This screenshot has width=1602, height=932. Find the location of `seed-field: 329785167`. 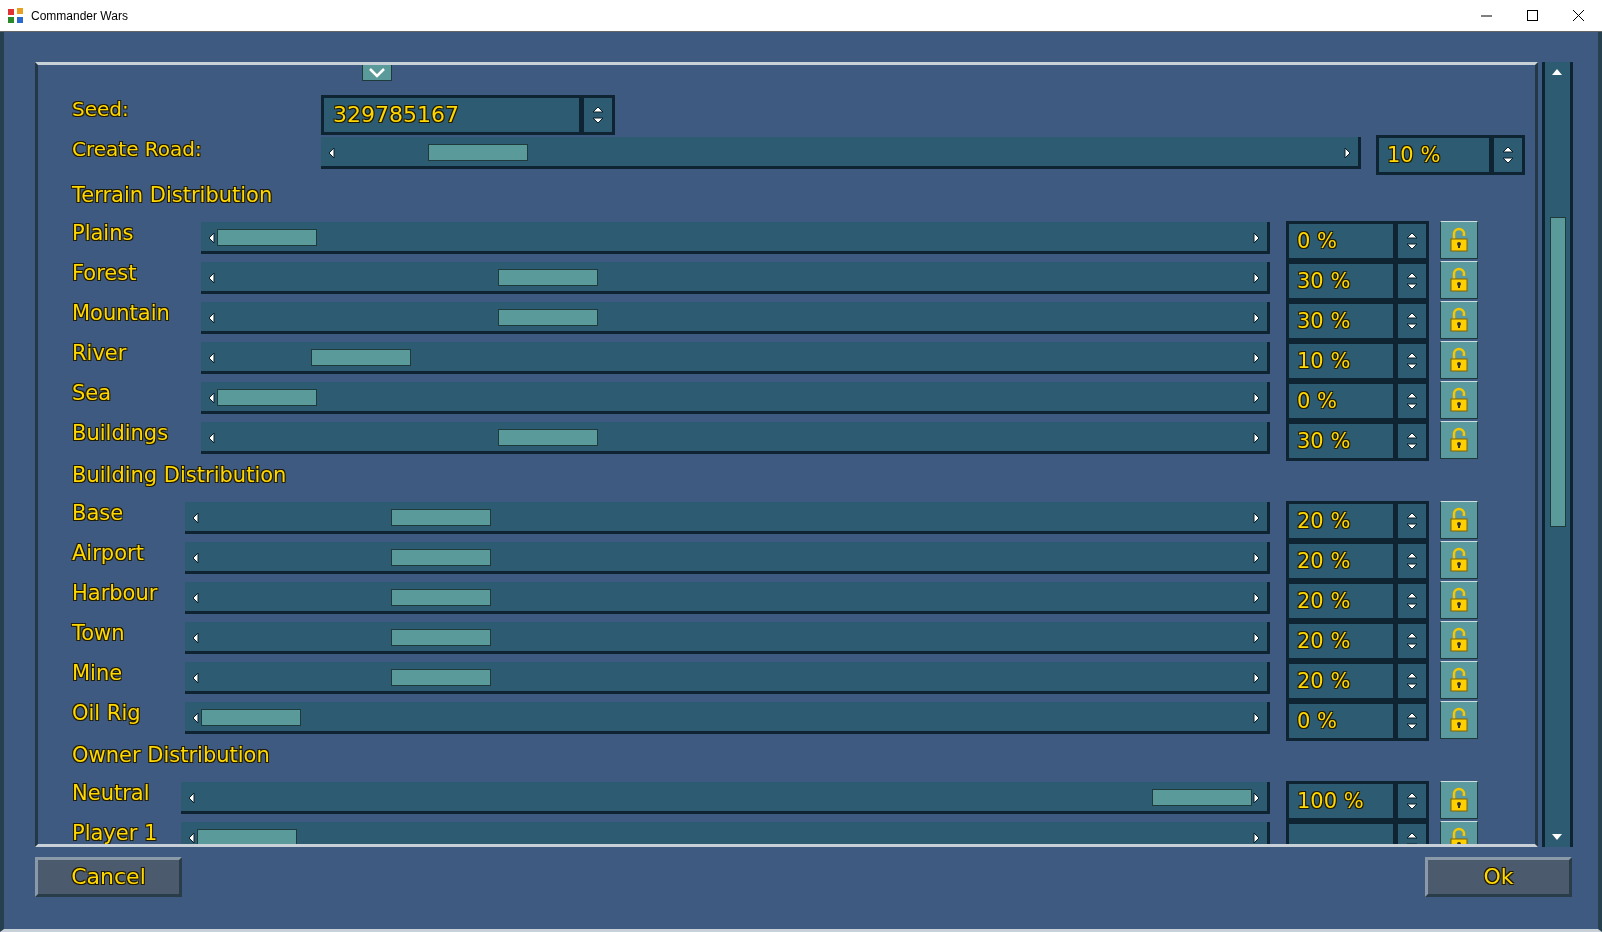

seed-field: 329785167 is located at coordinates (451, 115).